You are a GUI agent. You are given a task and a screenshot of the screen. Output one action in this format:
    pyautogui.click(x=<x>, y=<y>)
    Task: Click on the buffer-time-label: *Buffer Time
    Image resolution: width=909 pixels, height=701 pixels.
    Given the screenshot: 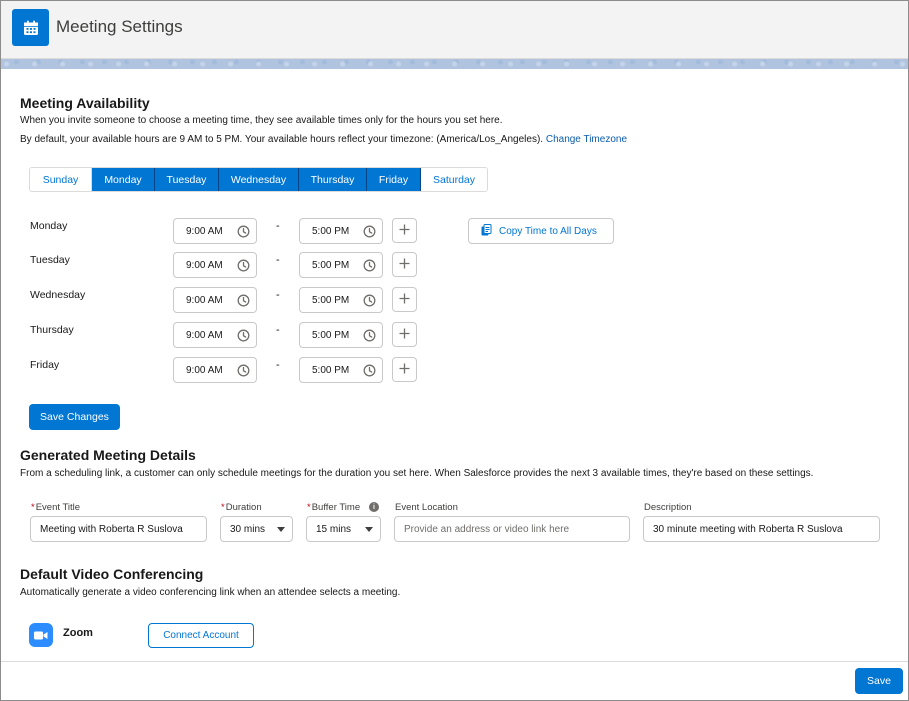 What is the action you would take?
    pyautogui.click(x=333, y=507)
    